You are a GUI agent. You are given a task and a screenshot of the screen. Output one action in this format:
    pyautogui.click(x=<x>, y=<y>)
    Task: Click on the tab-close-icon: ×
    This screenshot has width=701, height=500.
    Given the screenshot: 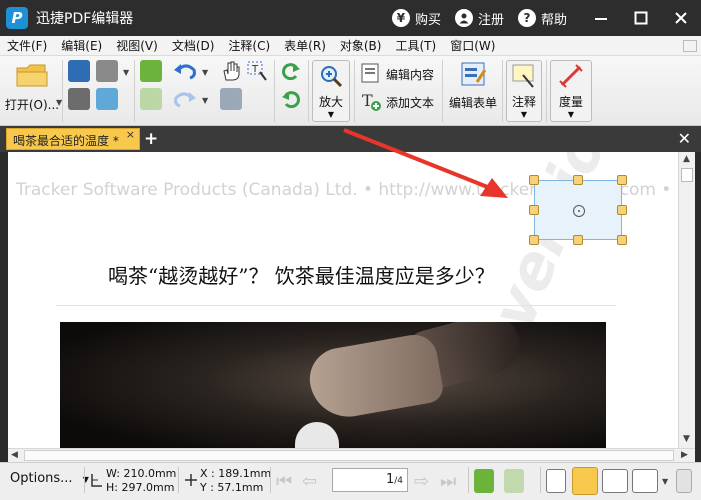 What is the action you would take?
    pyautogui.click(x=130, y=134)
    